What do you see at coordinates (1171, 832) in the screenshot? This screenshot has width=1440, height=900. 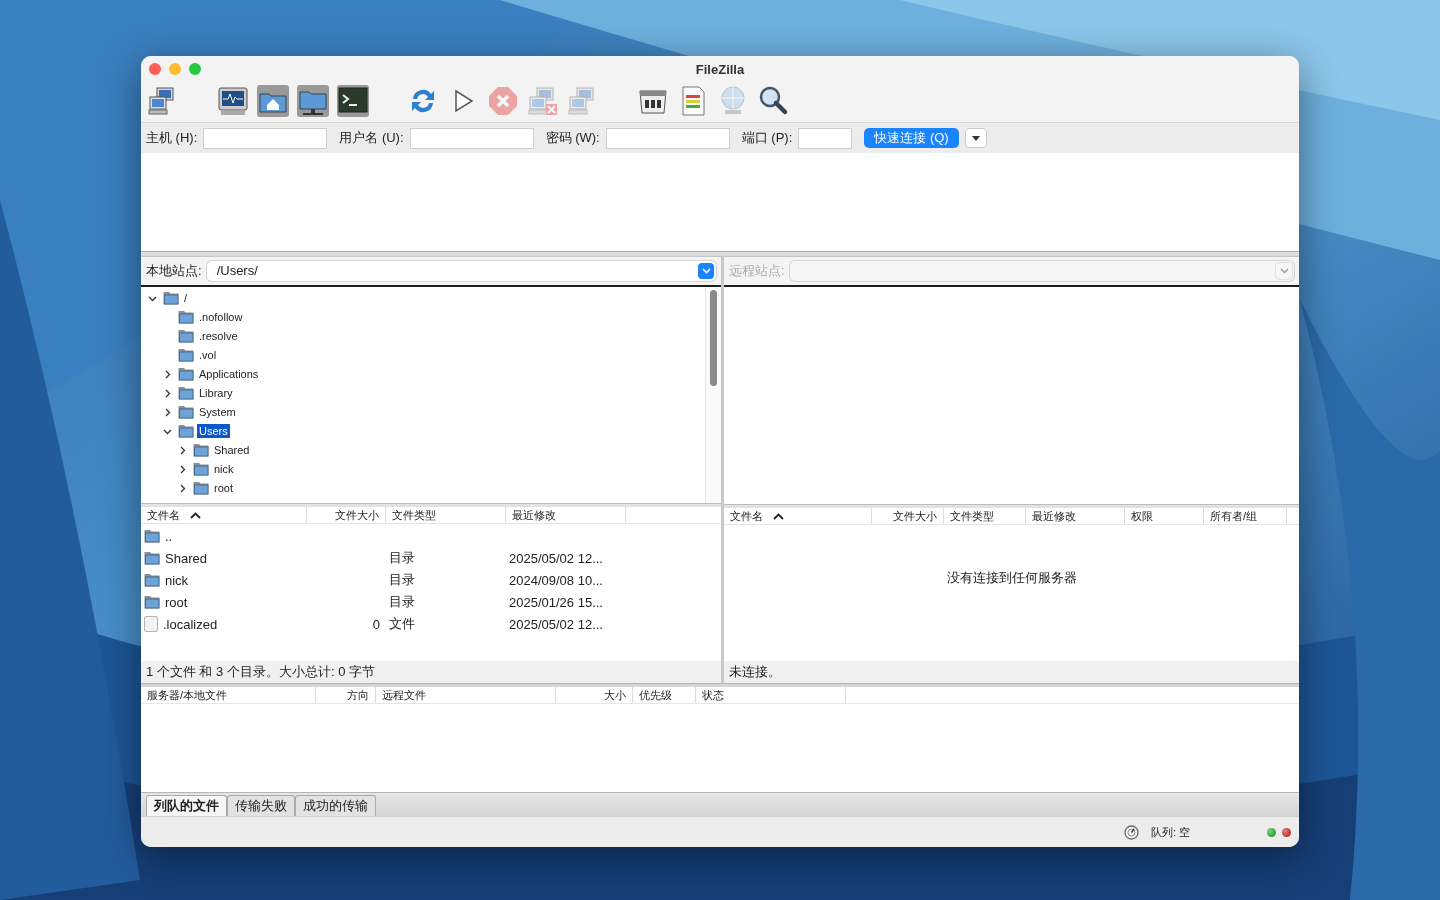 I see `queue-status: 队列: 空` at bounding box center [1171, 832].